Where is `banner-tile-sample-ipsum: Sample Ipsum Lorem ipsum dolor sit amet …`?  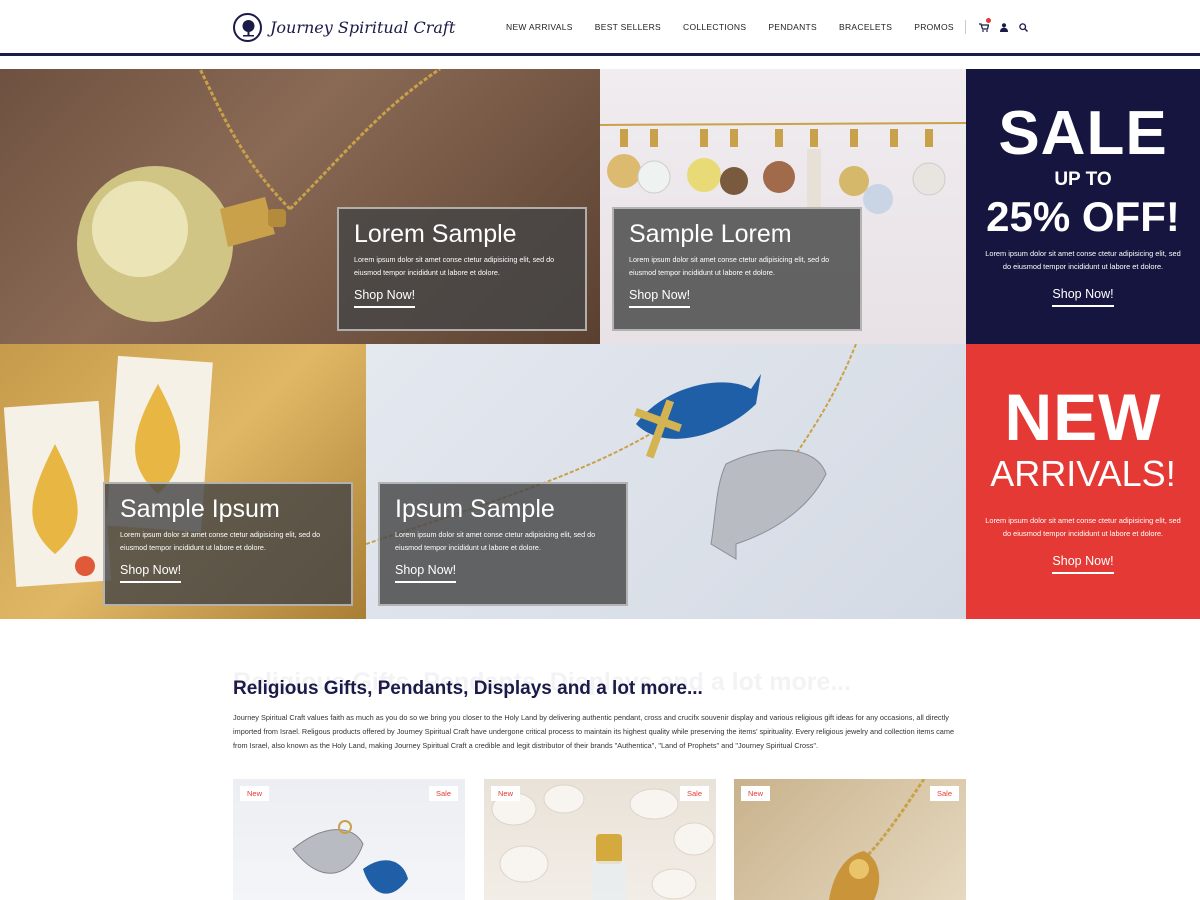
banner-tile-sample-ipsum: Sample Ipsum Lorem ipsum dolor sit amet … is located at coordinates (183, 481).